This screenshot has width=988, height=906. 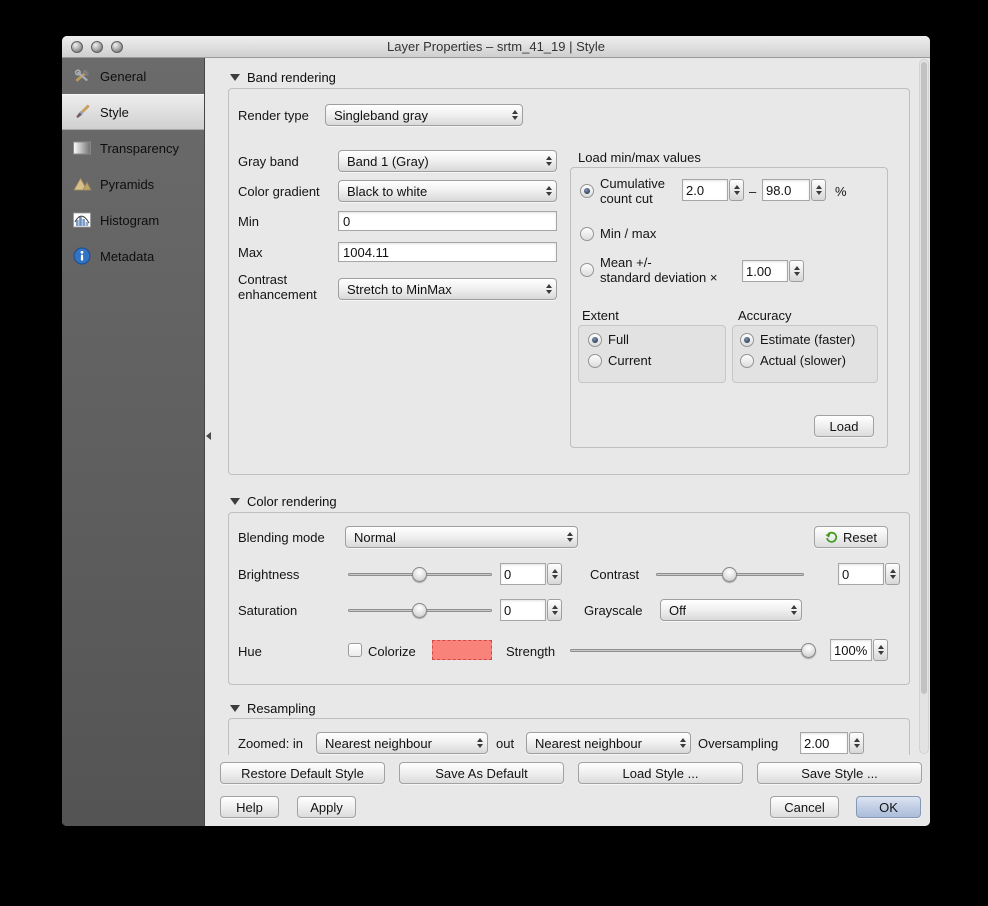 What do you see at coordinates (705, 190) in the screenshot?
I see `cumulative-min-input` at bounding box center [705, 190].